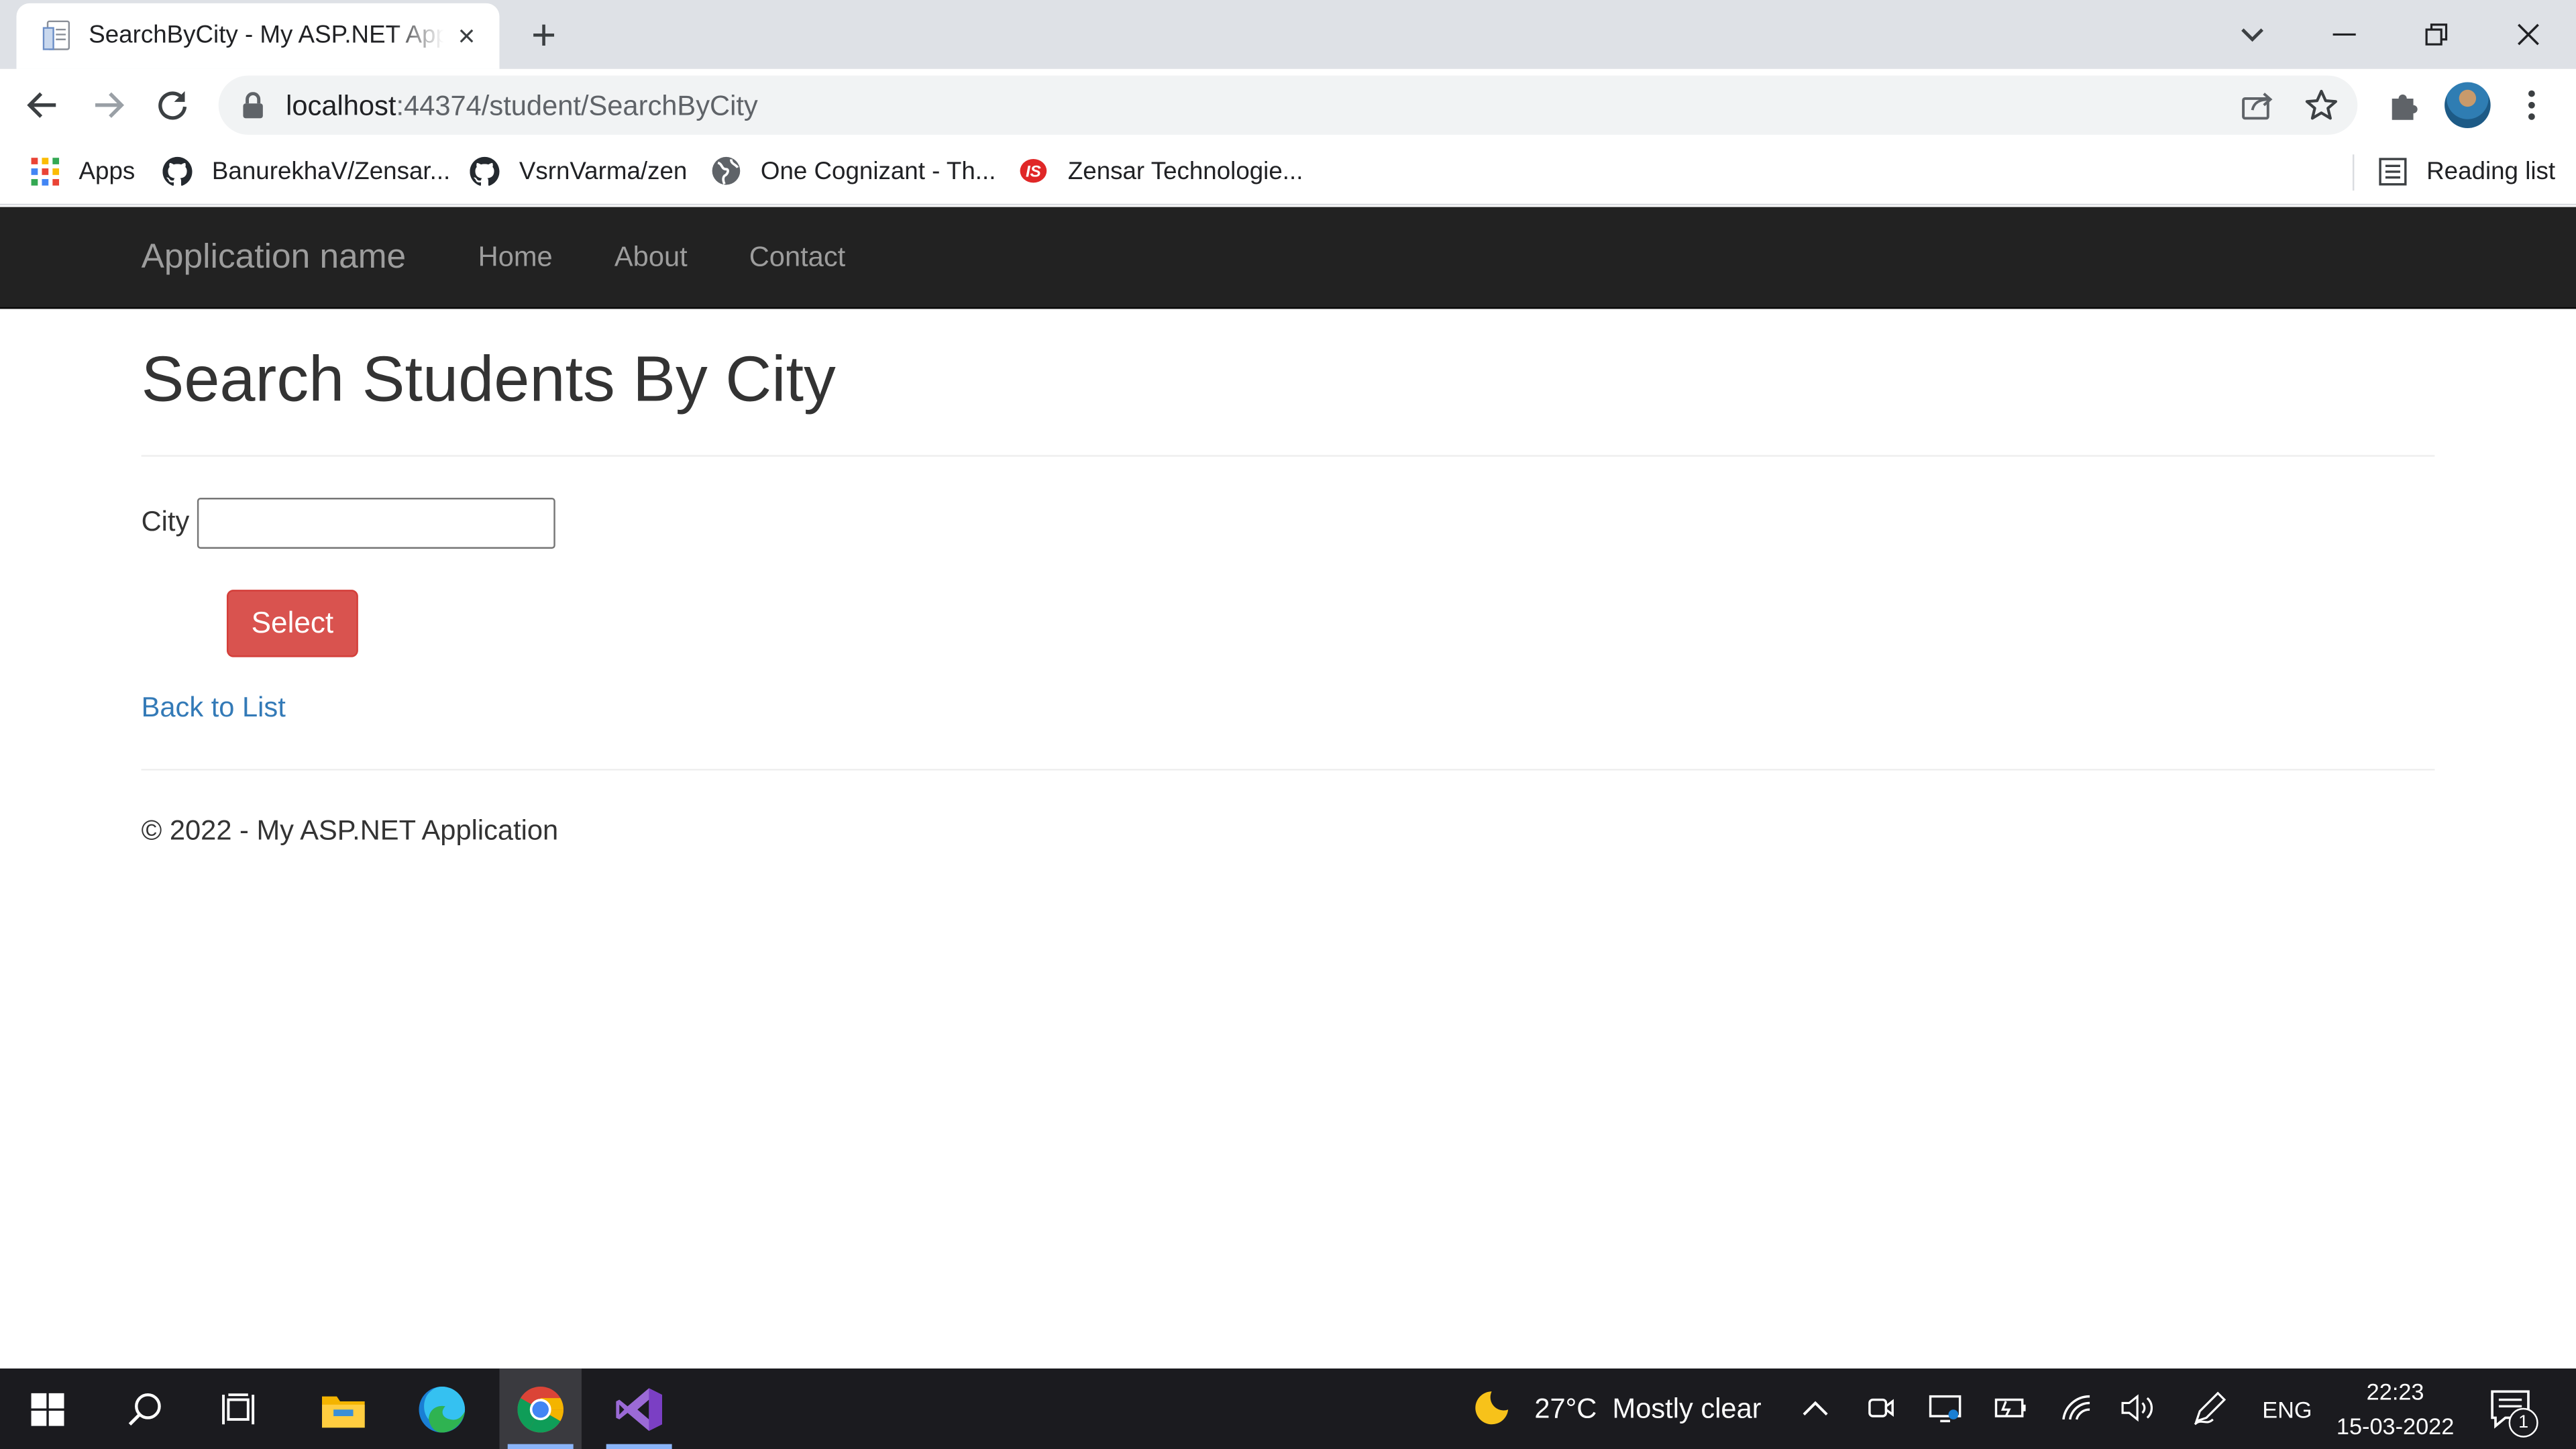 The height and width of the screenshot is (1449, 2576). I want to click on globe-icon, so click(726, 171).